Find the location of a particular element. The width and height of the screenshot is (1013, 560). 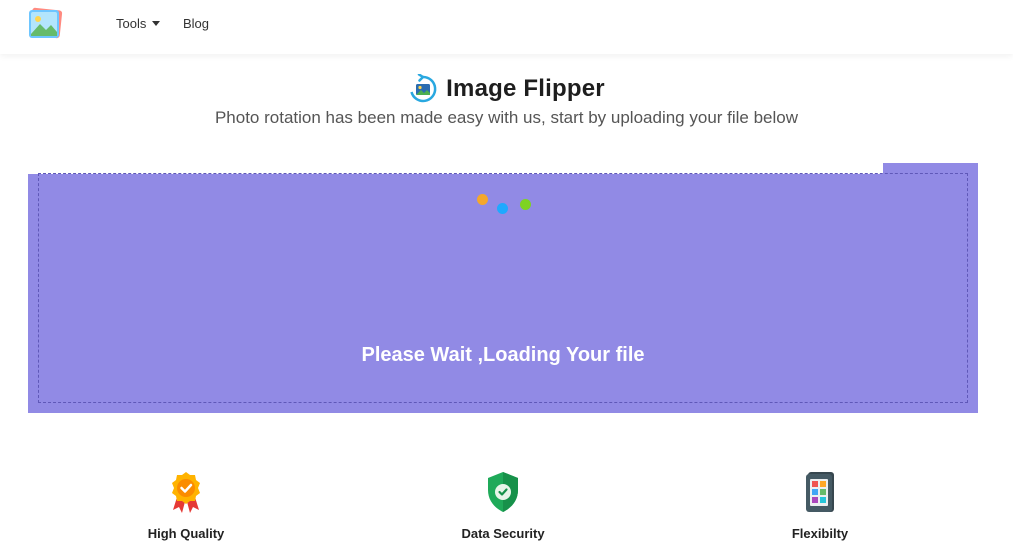

loader-dot-orange is located at coordinates (482, 199).